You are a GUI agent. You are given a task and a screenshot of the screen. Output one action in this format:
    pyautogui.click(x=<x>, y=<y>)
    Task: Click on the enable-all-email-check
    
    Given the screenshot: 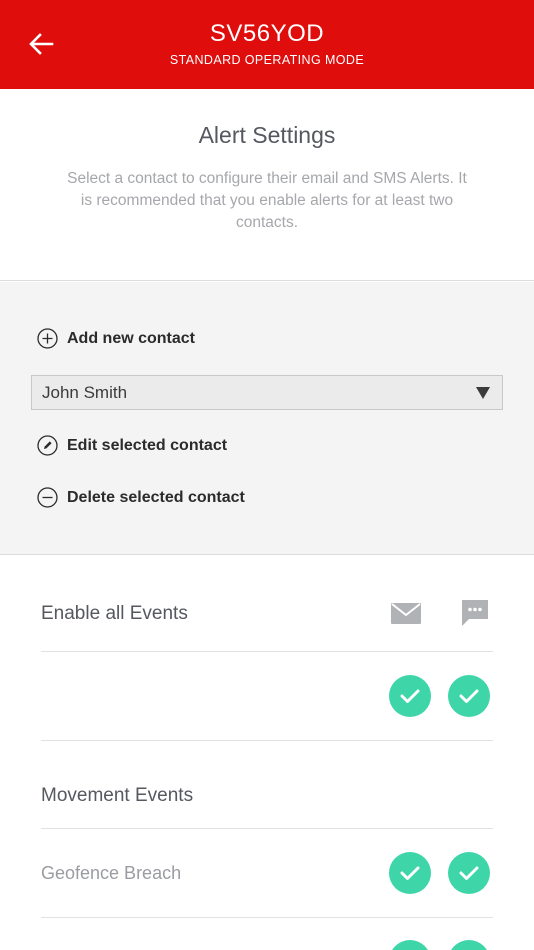 What is the action you would take?
    pyautogui.click(x=410, y=696)
    